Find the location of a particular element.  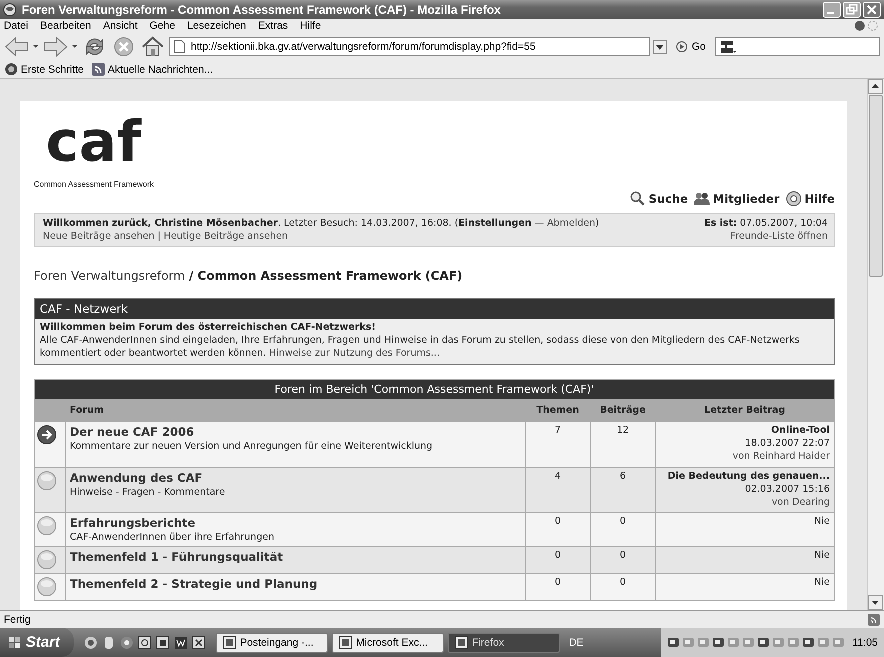

clock: 11:05 is located at coordinates (865, 642).